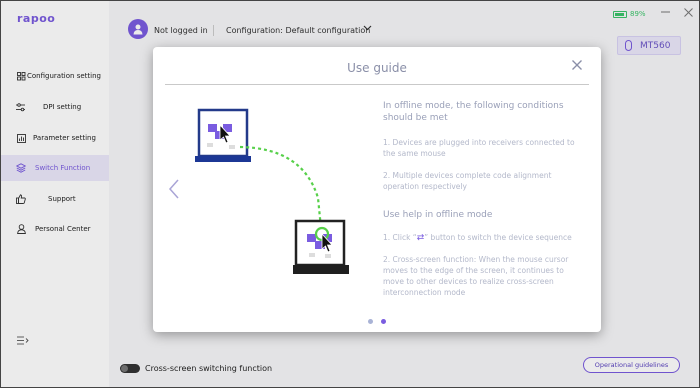  What do you see at coordinates (377, 321) in the screenshot?
I see `pagination-dots` at bounding box center [377, 321].